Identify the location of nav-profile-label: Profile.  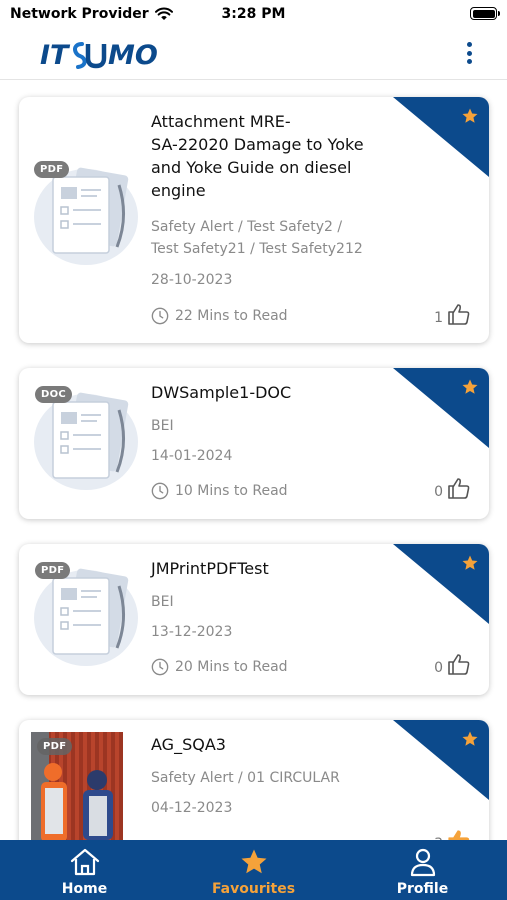
(422, 889).